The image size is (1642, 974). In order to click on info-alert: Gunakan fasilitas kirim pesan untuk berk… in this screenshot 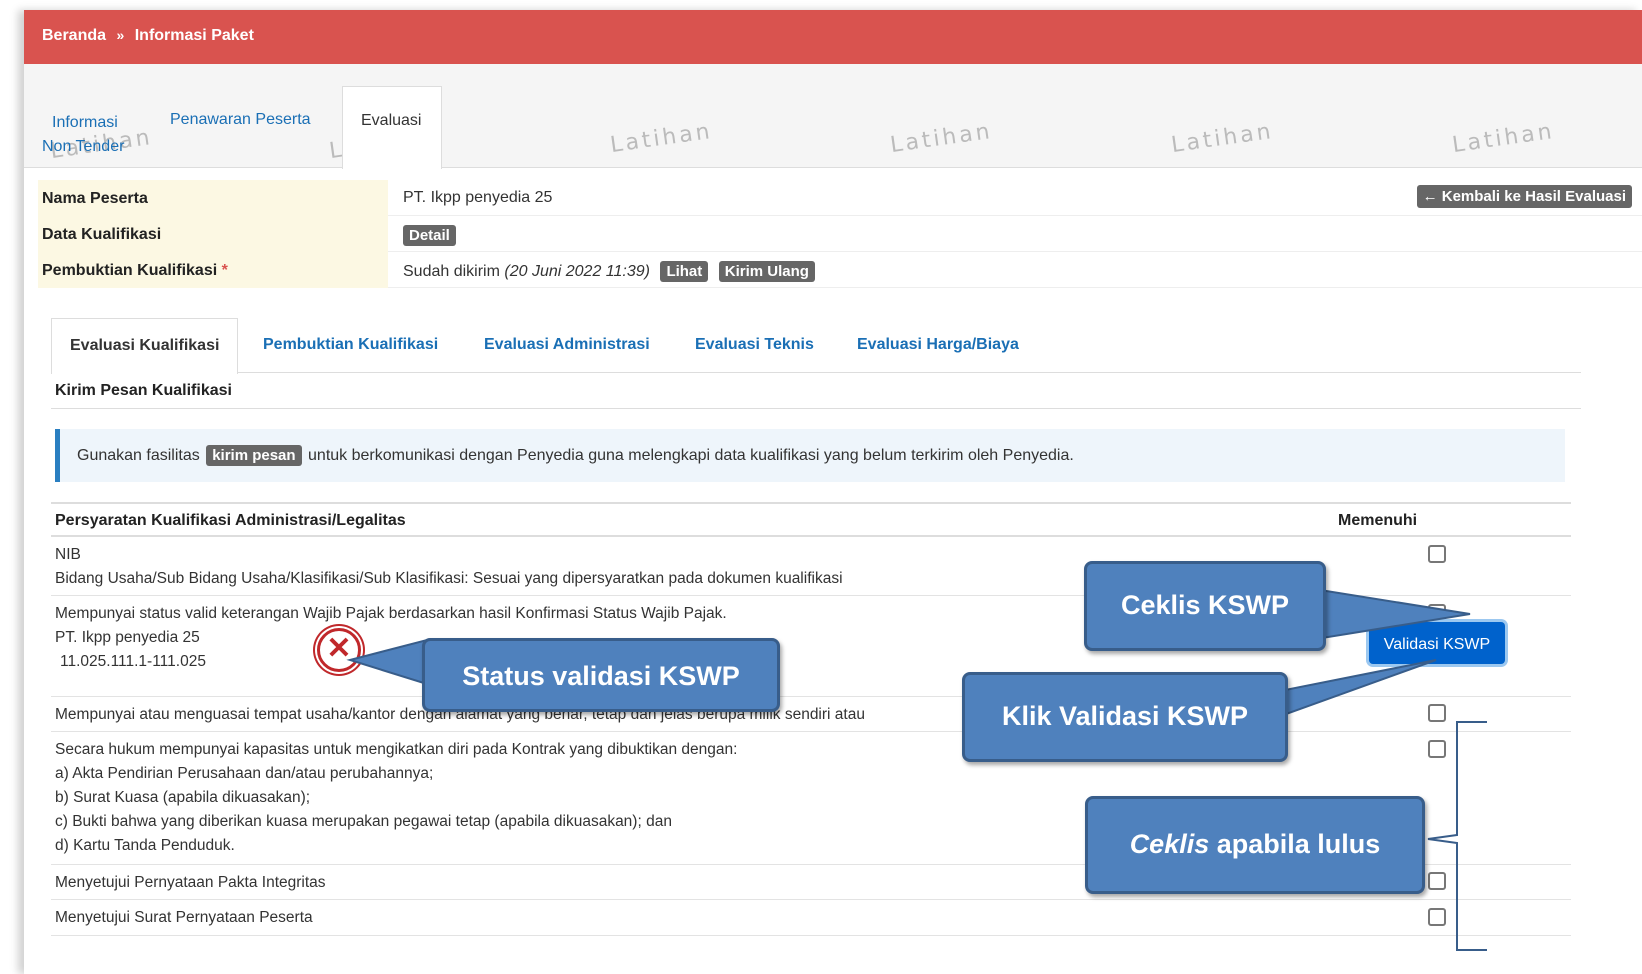, I will do `click(810, 455)`.